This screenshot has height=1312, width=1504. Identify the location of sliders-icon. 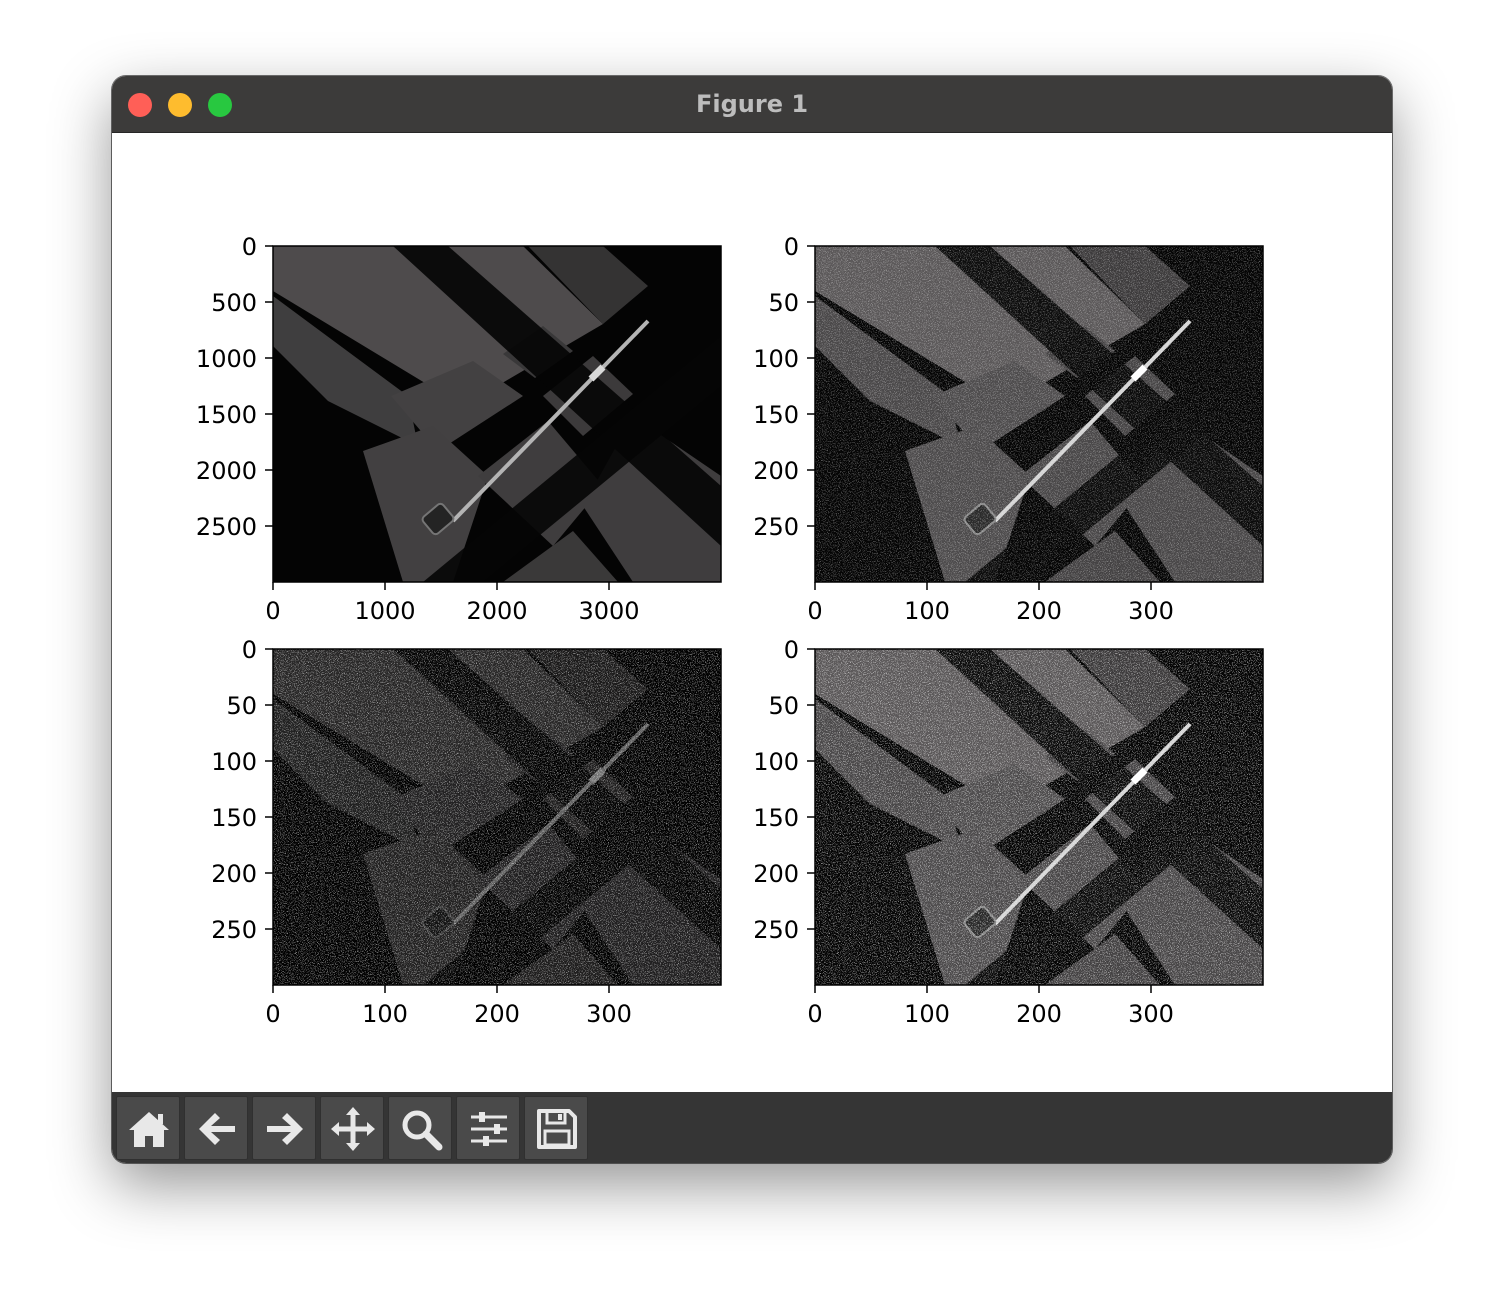
(489, 1129).